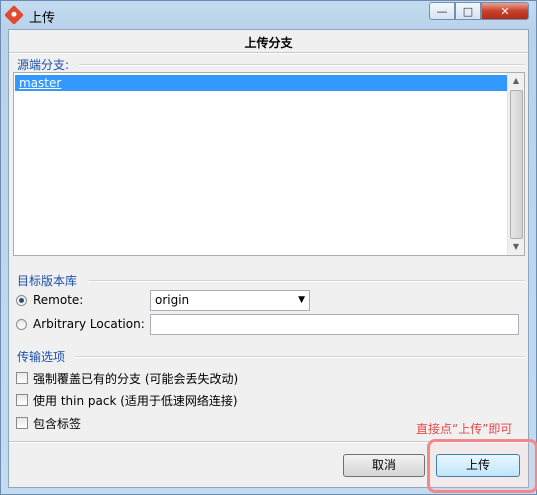 This screenshot has height=495, width=537. I want to click on remote-select: origin ▼, so click(230, 300).